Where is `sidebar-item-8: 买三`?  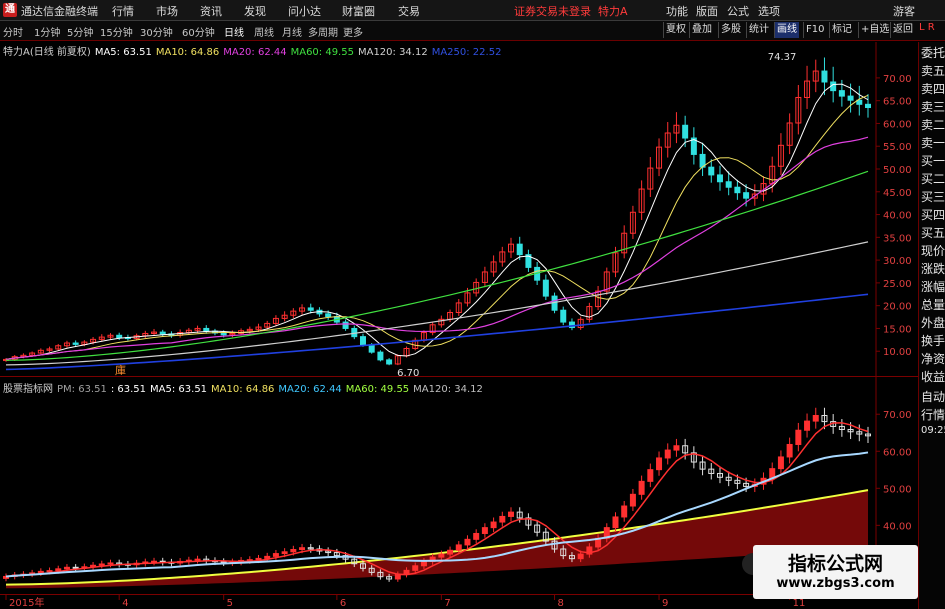 sidebar-item-8: 买三 is located at coordinates (933, 197).